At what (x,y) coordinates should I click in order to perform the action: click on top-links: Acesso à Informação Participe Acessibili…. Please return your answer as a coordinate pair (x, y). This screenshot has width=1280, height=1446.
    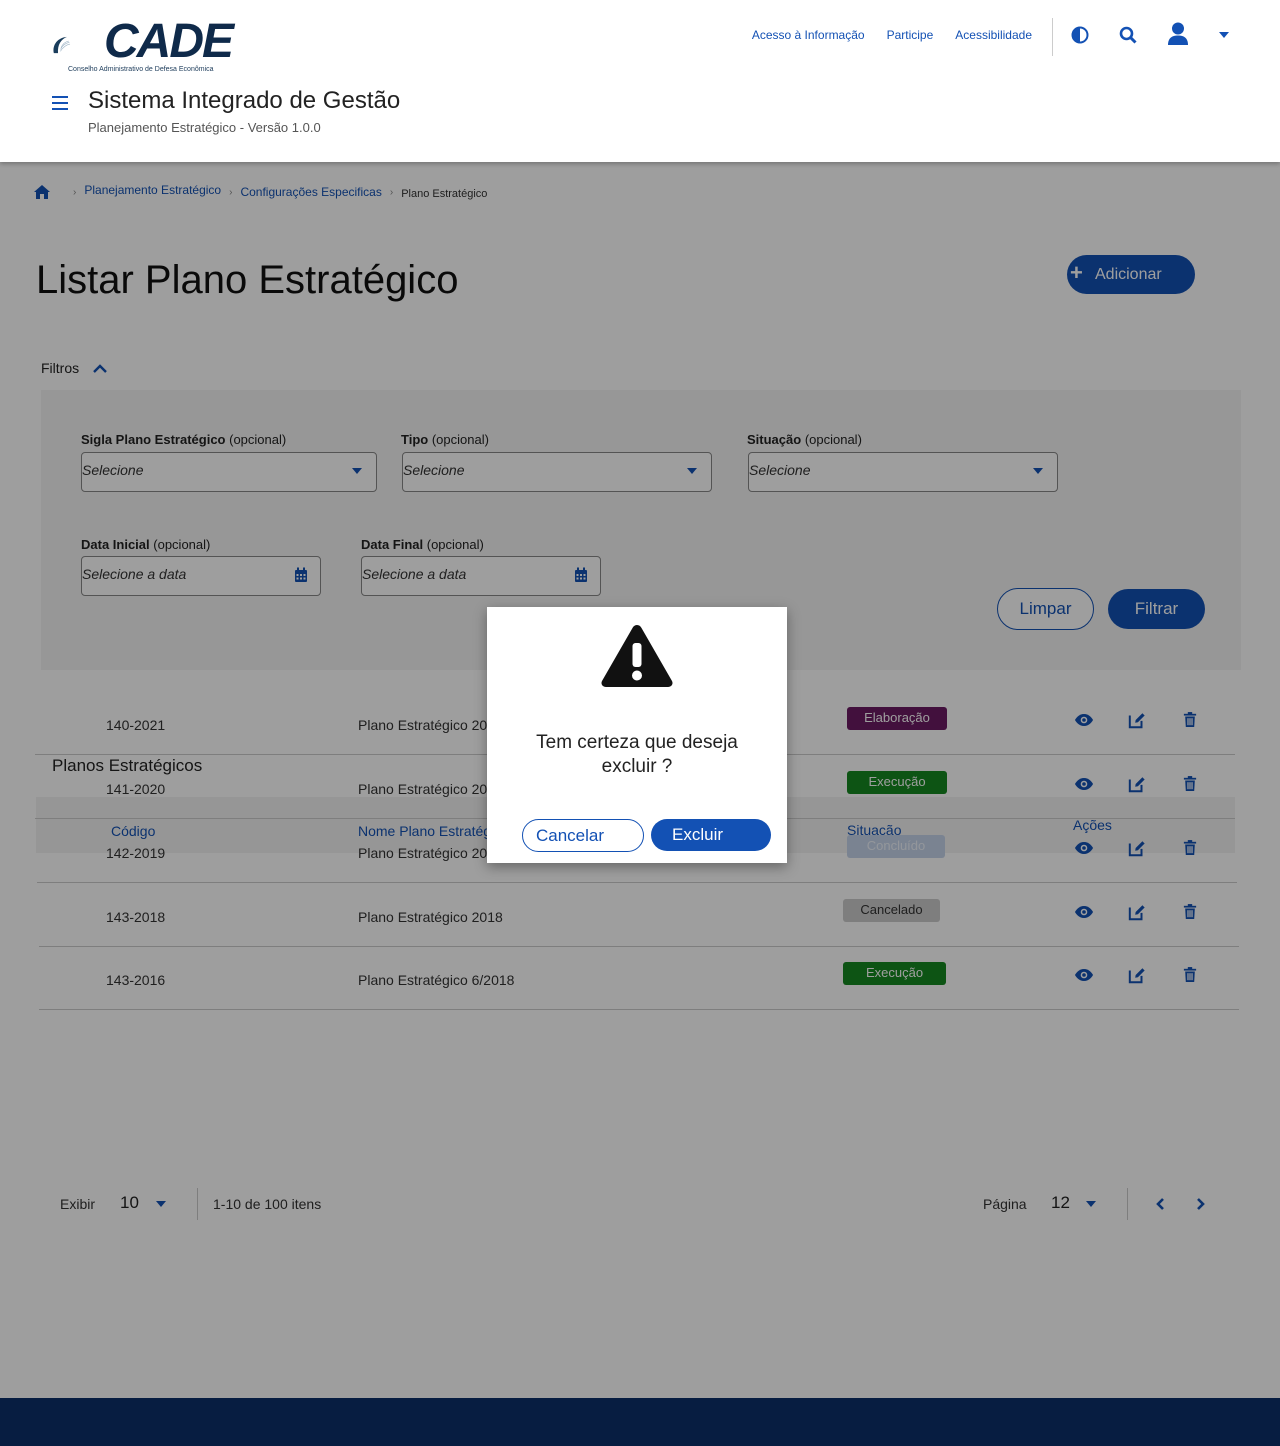
    Looking at the image, I should click on (892, 35).